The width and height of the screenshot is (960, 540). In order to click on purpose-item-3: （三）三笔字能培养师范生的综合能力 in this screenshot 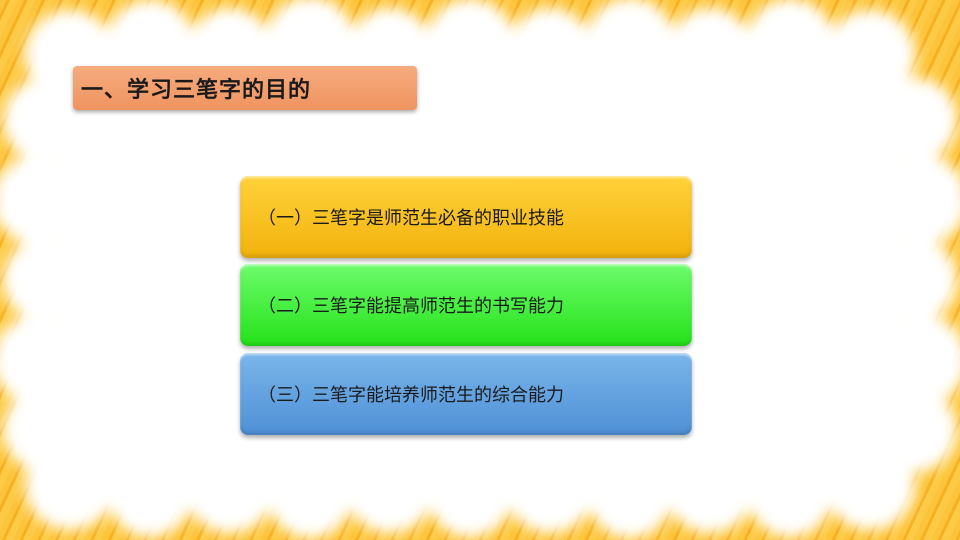, I will do `click(466, 394)`.